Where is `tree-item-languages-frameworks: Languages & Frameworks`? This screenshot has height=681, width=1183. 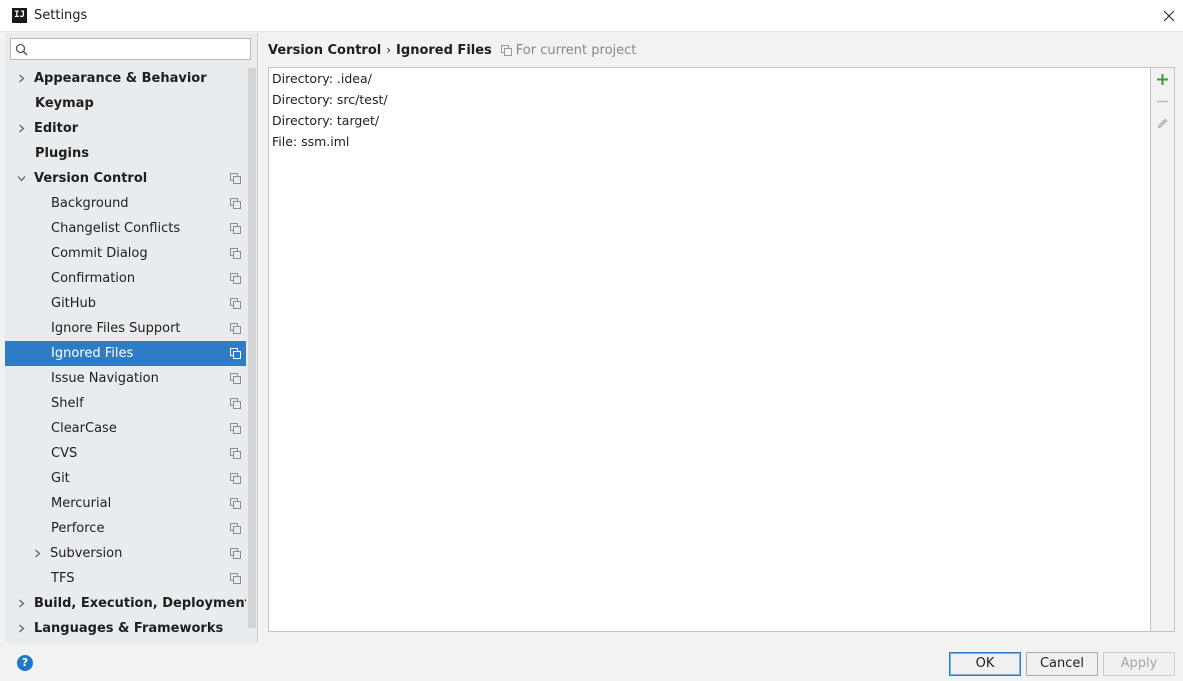
tree-item-languages-frameworks: Languages & Frameworks is located at coordinates (125, 628).